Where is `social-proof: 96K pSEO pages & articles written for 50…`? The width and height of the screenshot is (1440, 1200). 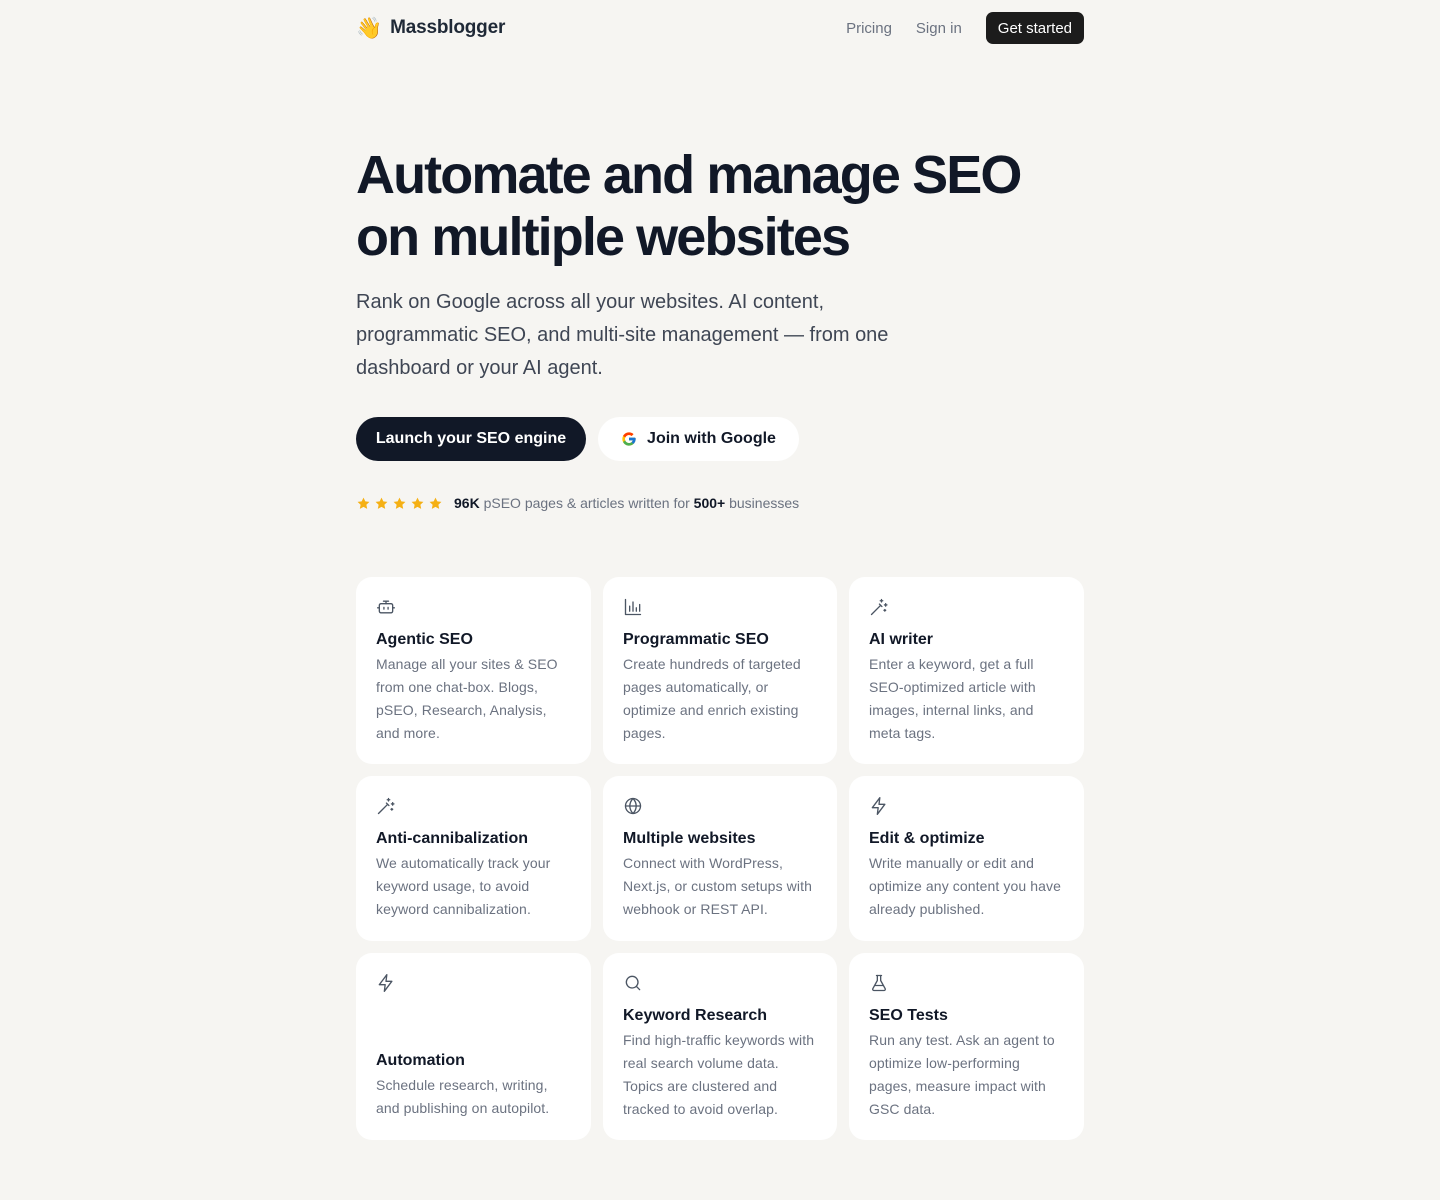 social-proof: 96K pSEO pages & articles written for 50… is located at coordinates (720, 503).